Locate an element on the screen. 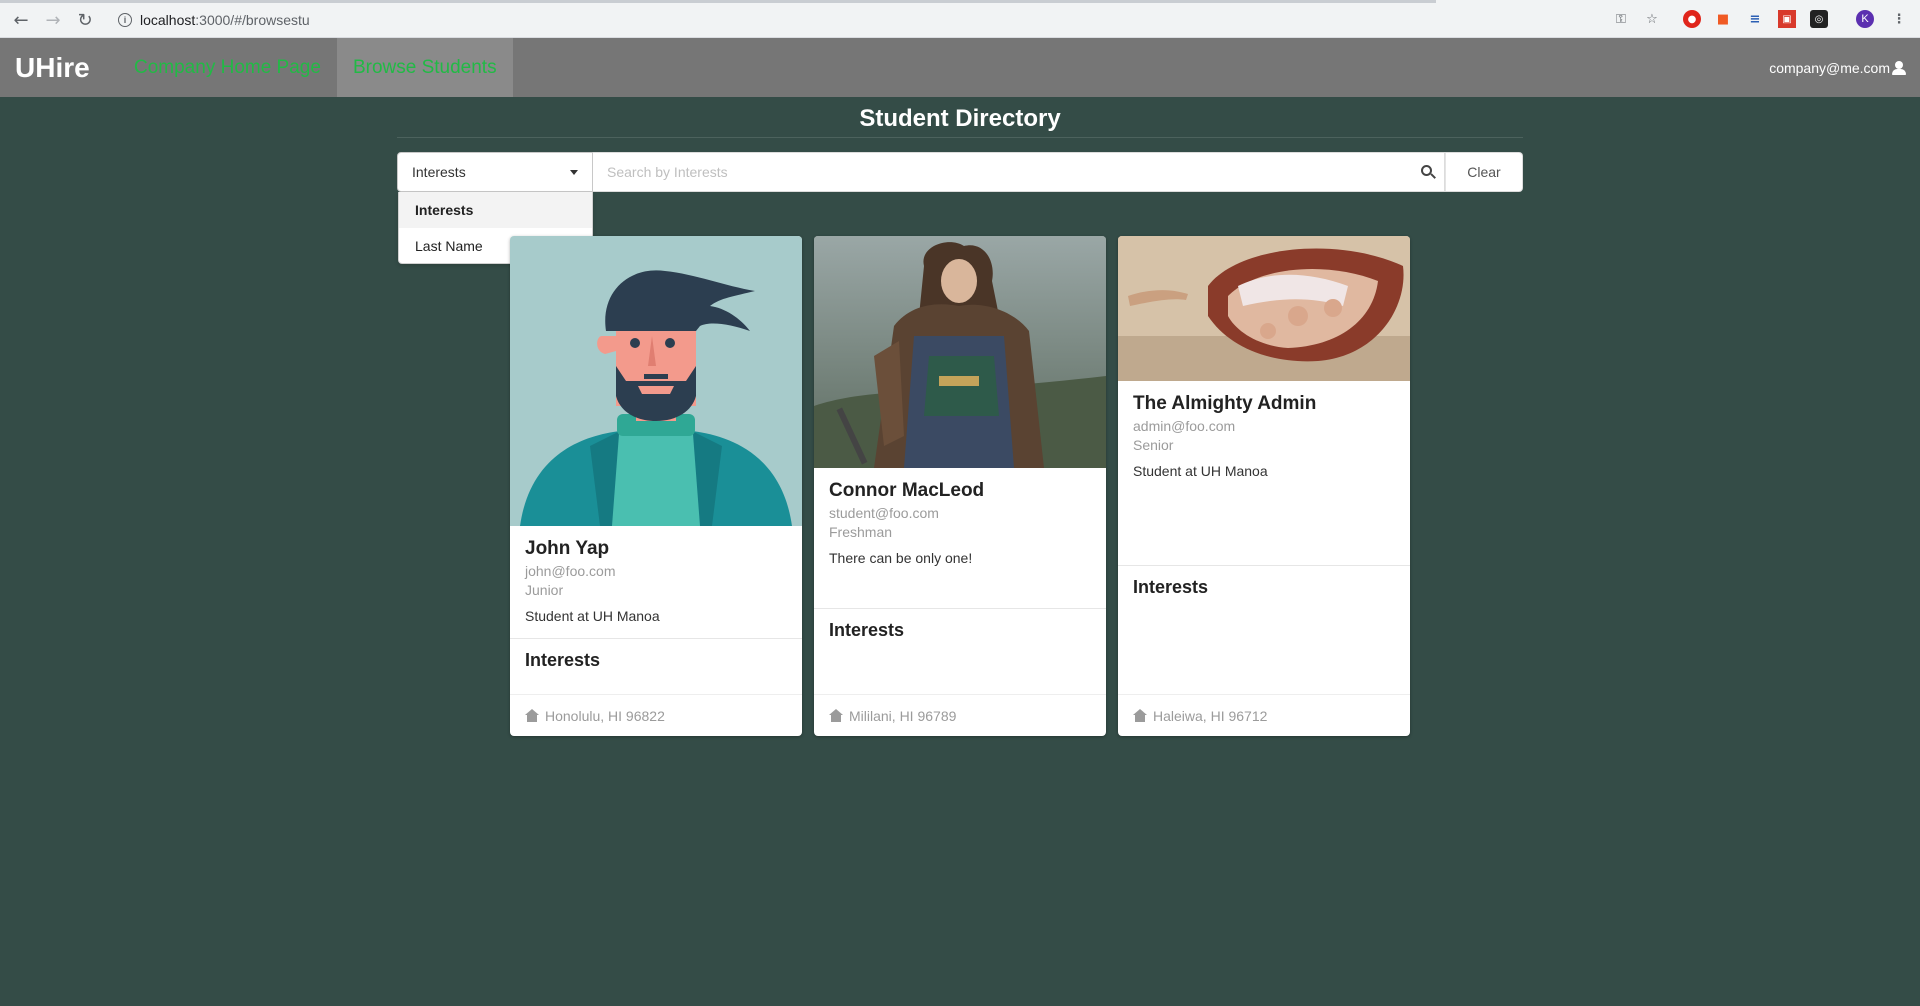 The height and width of the screenshot is (1006, 1920). profile-avatar-icon: K is located at coordinates (1865, 19).